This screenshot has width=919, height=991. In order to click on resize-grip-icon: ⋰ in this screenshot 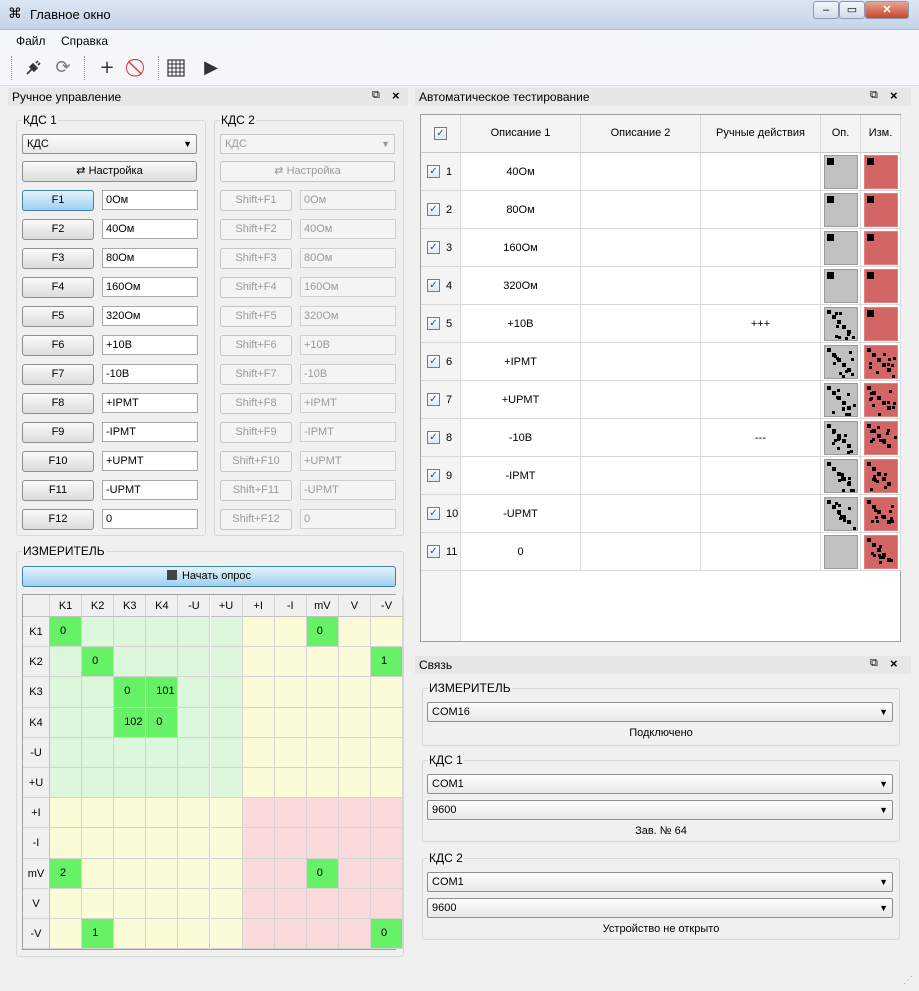, I will do `click(909, 981)`.